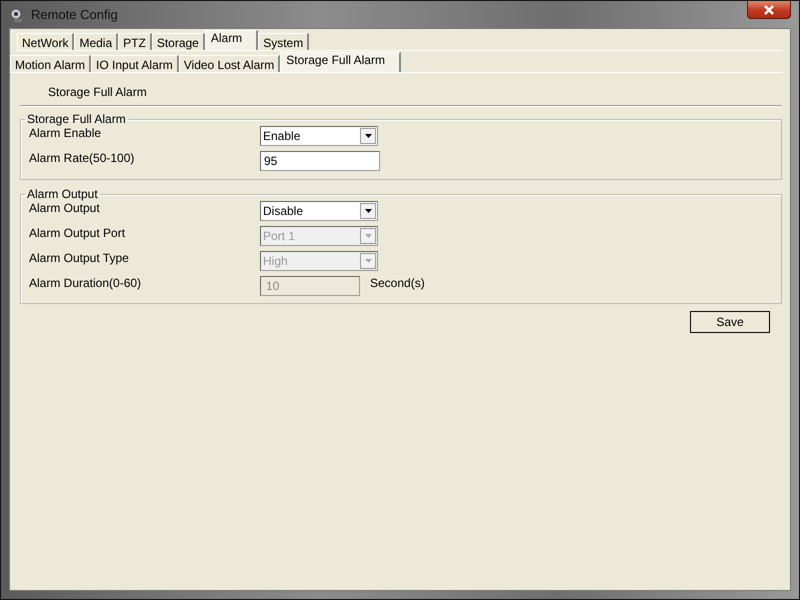 The height and width of the screenshot is (600, 800). What do you see at coordinates (96, 41) in the screenshot?
I see `tab: Media` at bounding box center [96, 41].